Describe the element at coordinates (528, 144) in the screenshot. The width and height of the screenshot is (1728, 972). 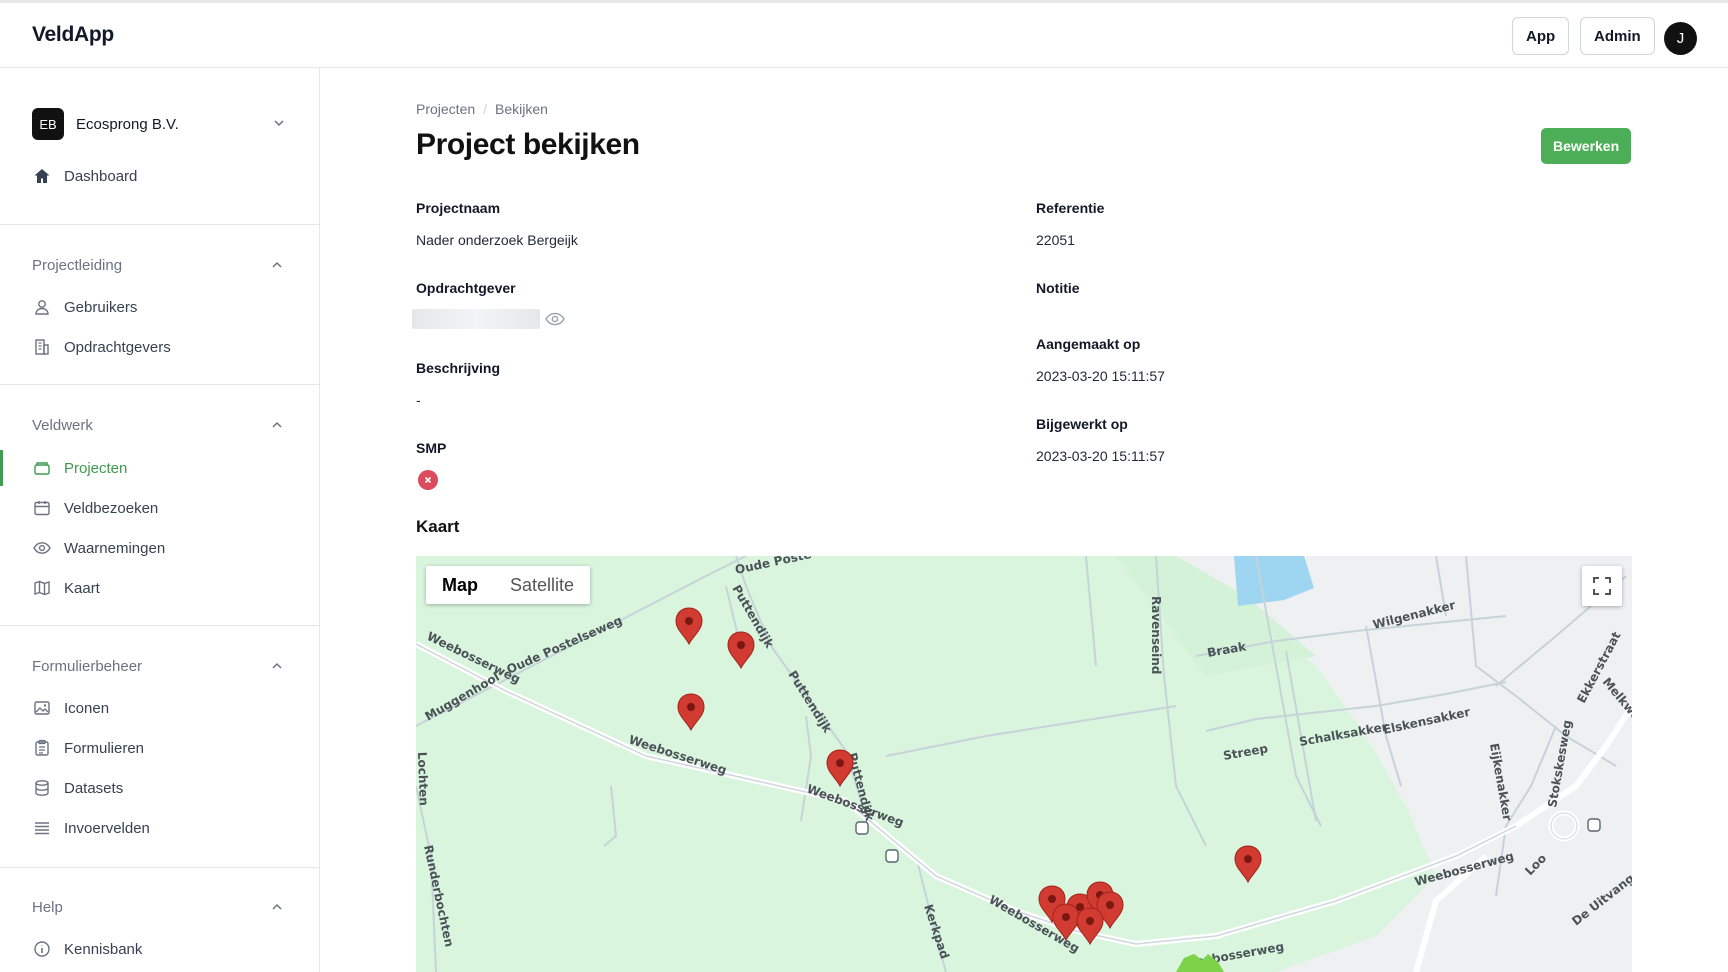
I see `page-title: Project bekijken` at that location.